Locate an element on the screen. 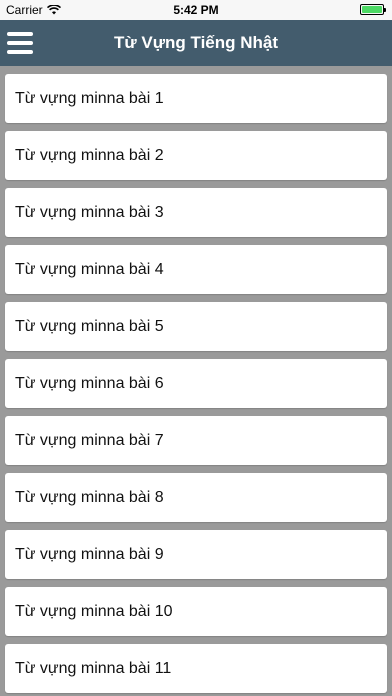 The height and width of the screenshot is (696, 392). status-time: 5:42 PM is located at coordinates (196, 10).